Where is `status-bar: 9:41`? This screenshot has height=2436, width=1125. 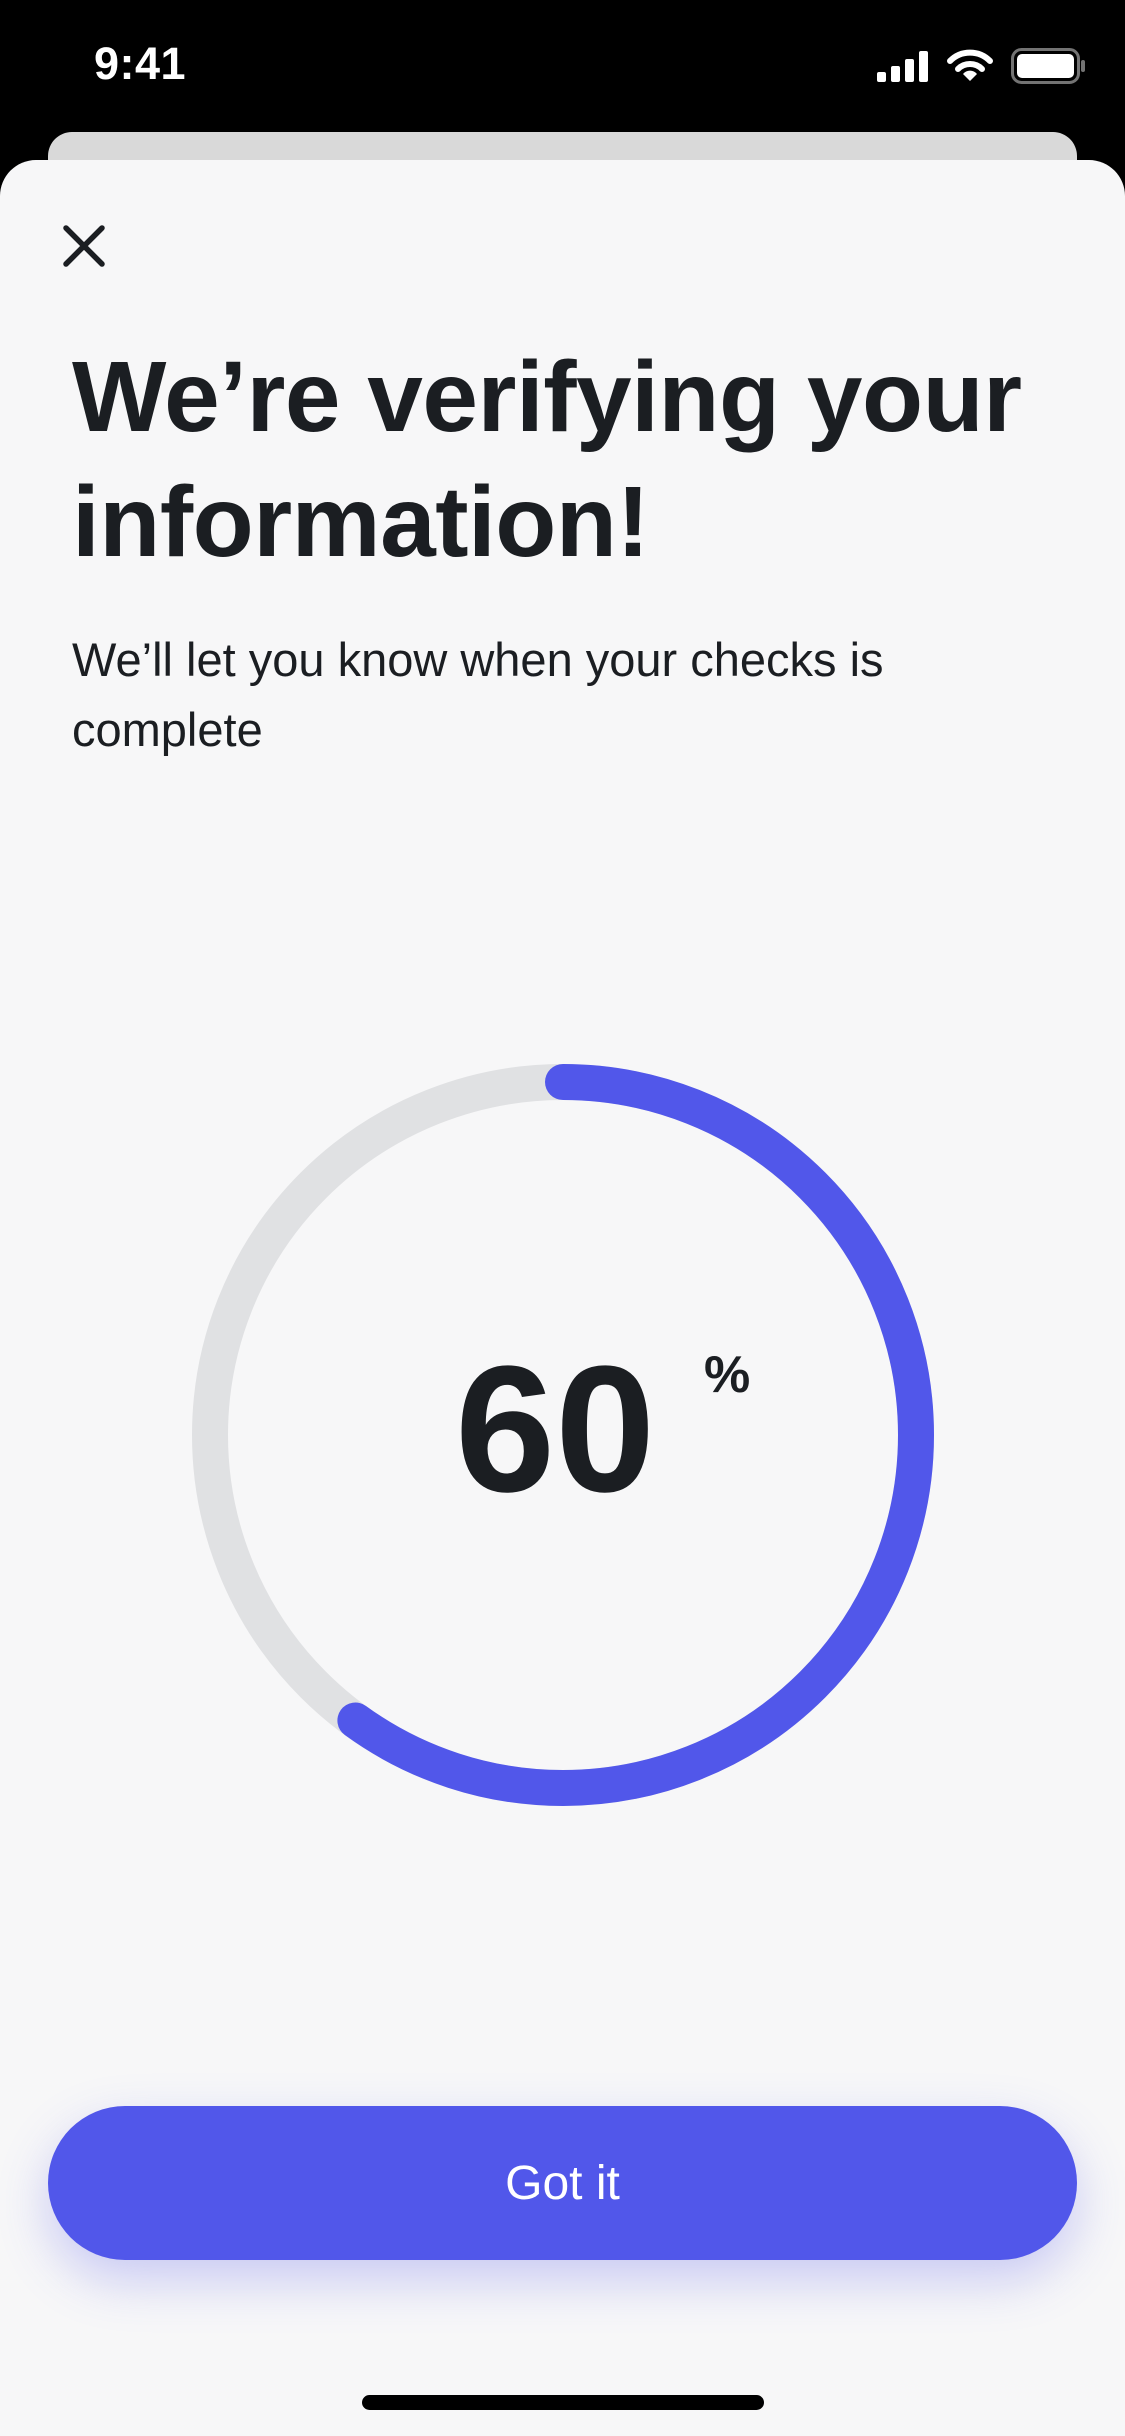
status-bar: 9:41 is located at coordinates (562, 66).